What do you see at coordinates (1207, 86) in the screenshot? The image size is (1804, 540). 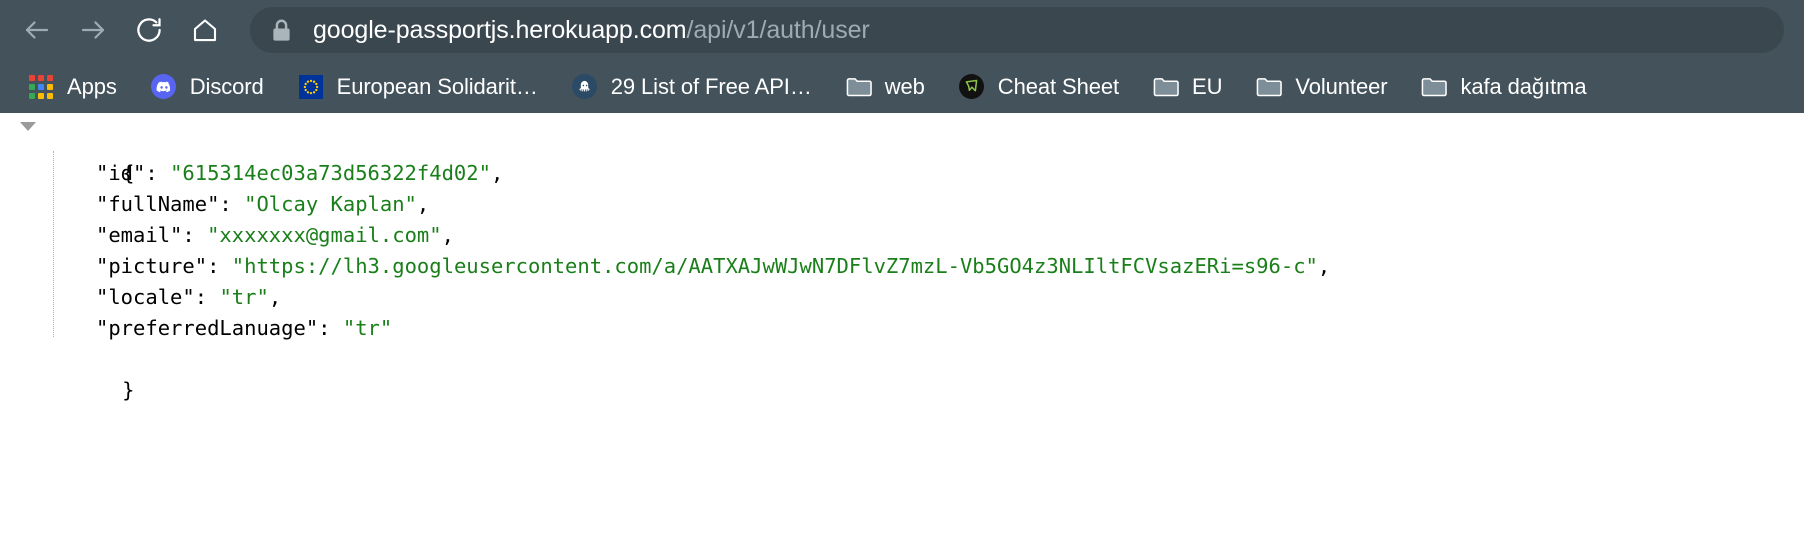 I see `bookmark-label: EU` at bounding box center [1207, 86].